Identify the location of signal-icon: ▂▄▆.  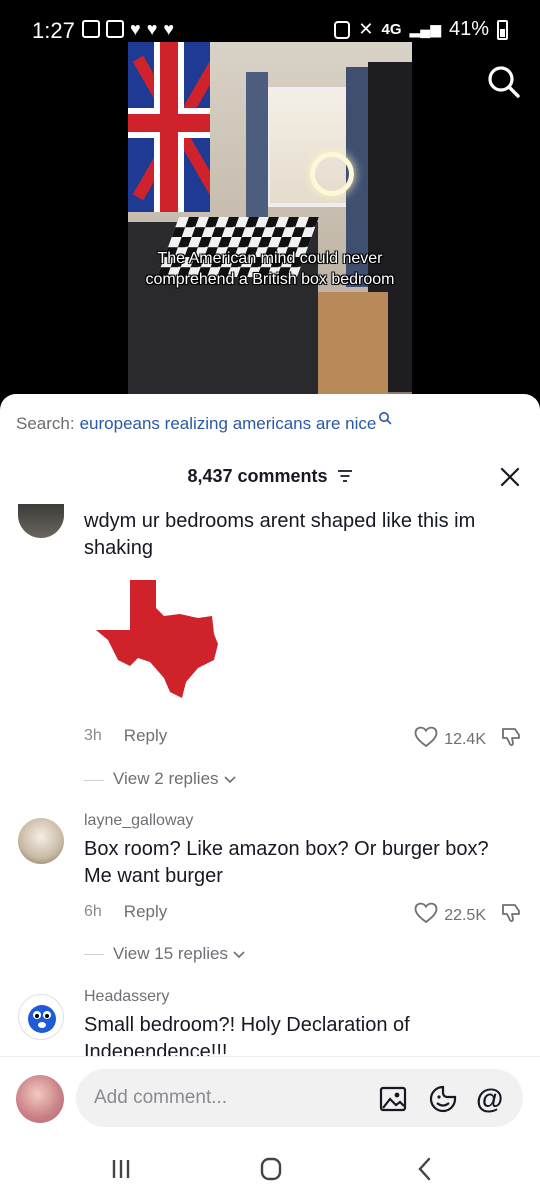
(425, 29).